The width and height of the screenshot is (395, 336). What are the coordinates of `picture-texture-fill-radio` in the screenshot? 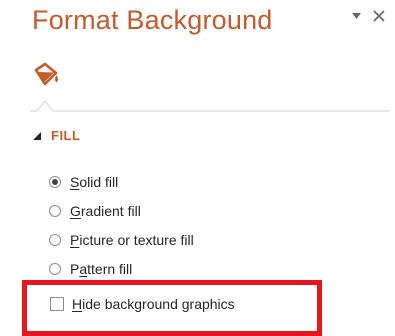 It's located at (55, 239).